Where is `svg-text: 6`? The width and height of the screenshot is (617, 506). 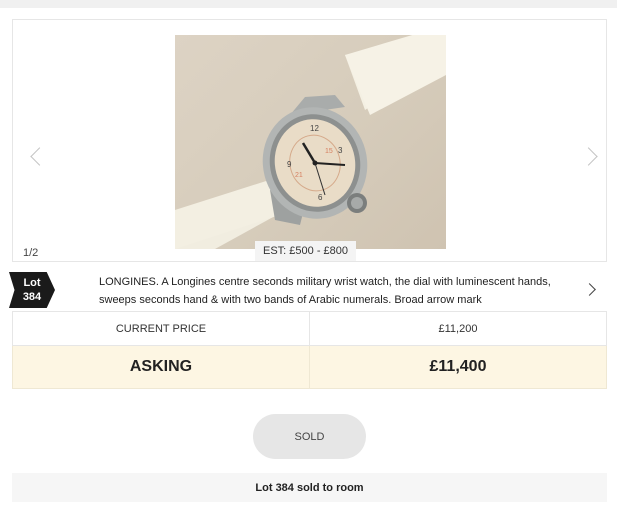 svg-text: 6 is located at coordinates (320, 197).